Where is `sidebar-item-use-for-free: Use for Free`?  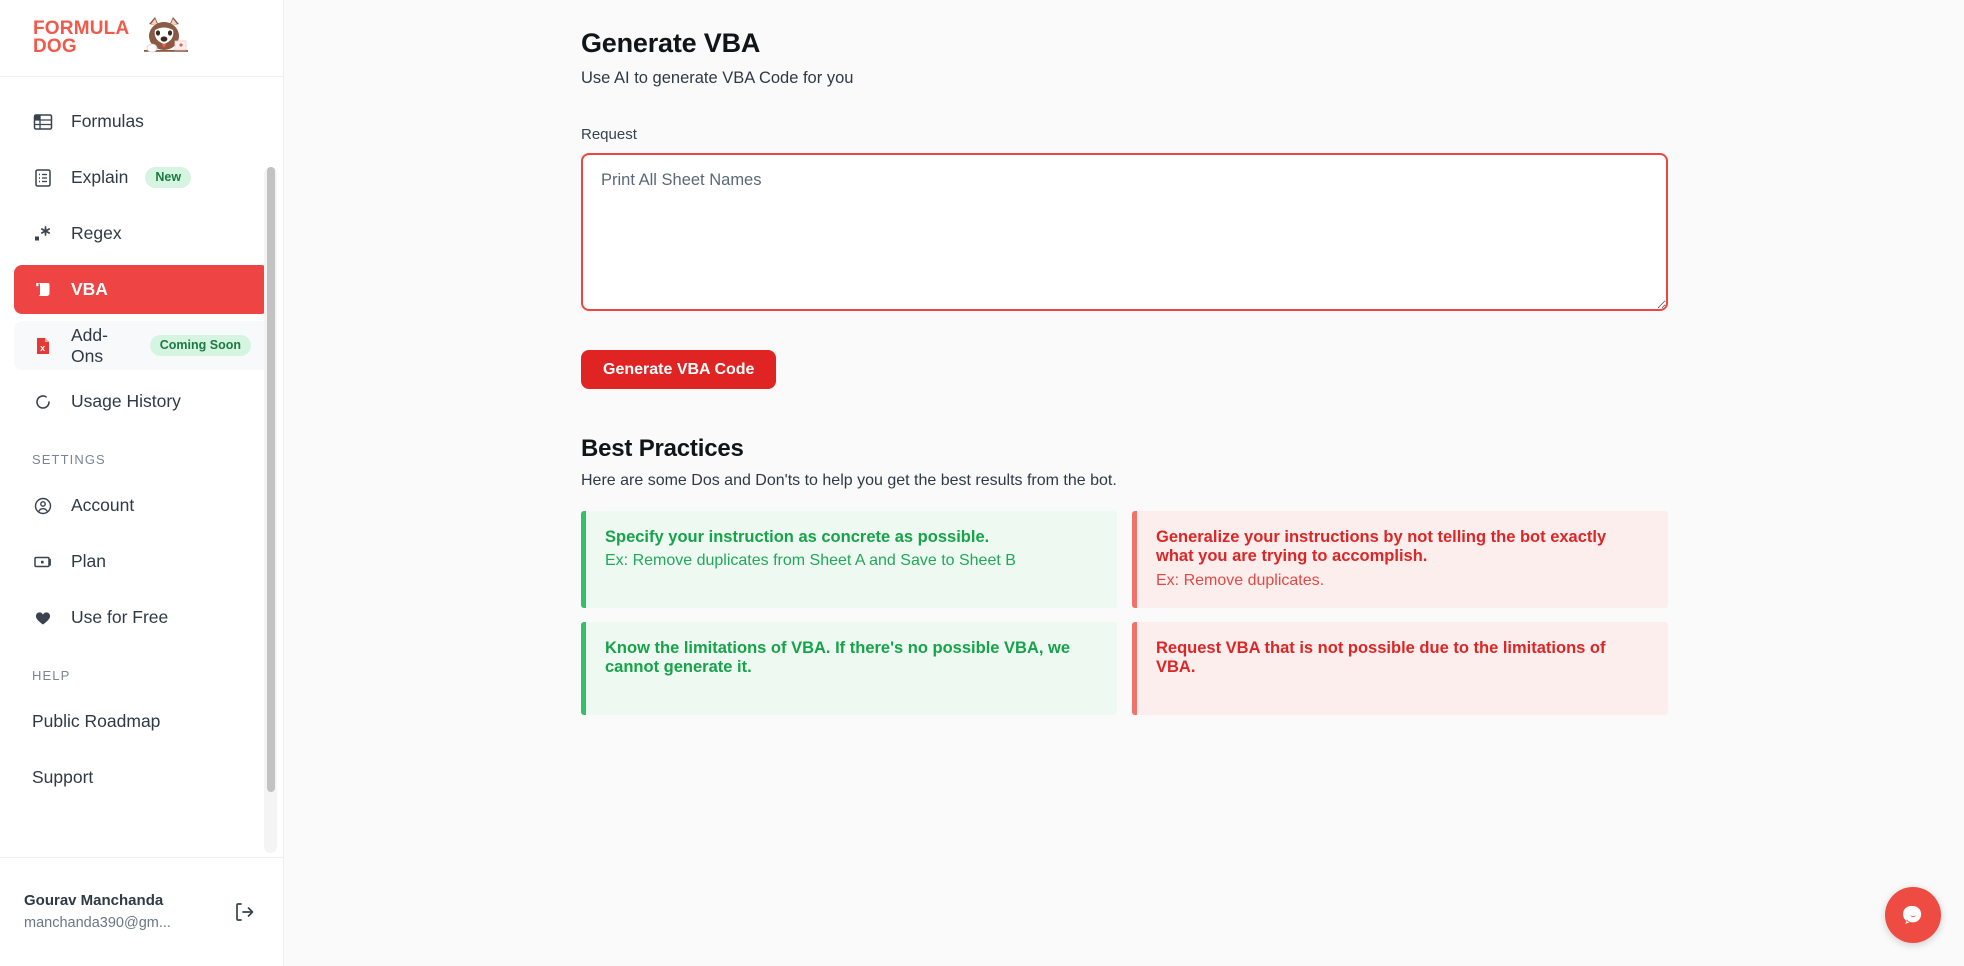 sidebar-item-use-for-free: Use for Free is located at coordinates (141, 617).